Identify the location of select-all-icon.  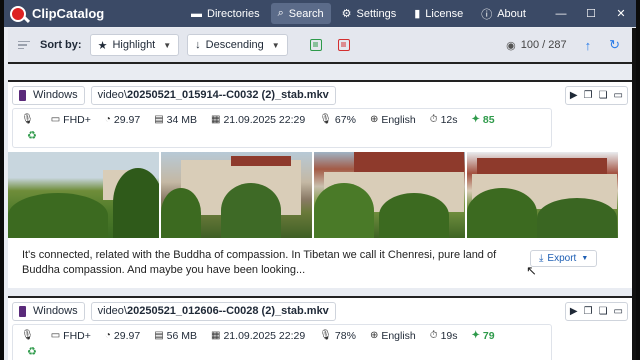
(315, 45).